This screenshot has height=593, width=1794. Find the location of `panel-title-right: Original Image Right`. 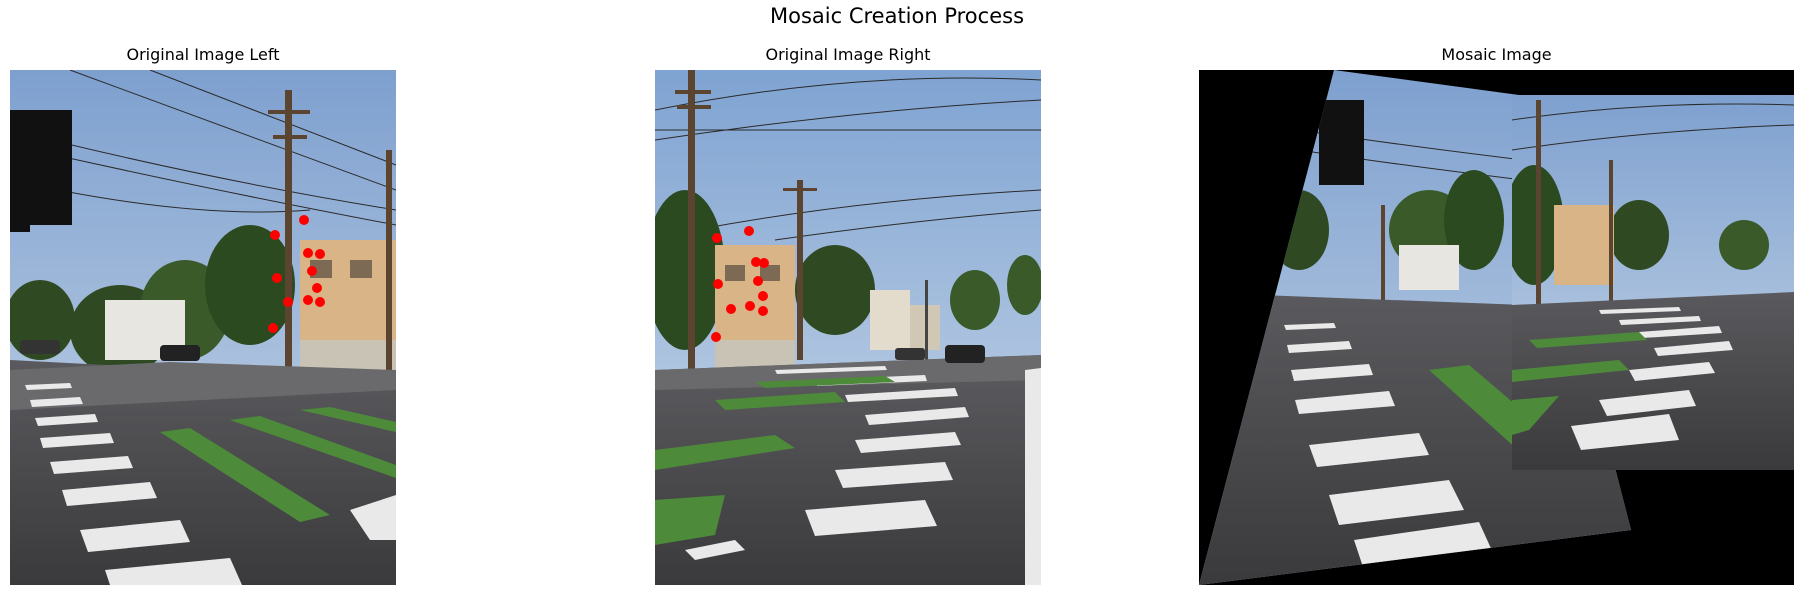

panel-title-right: Original Image Right is located at coordinates (848, 54).